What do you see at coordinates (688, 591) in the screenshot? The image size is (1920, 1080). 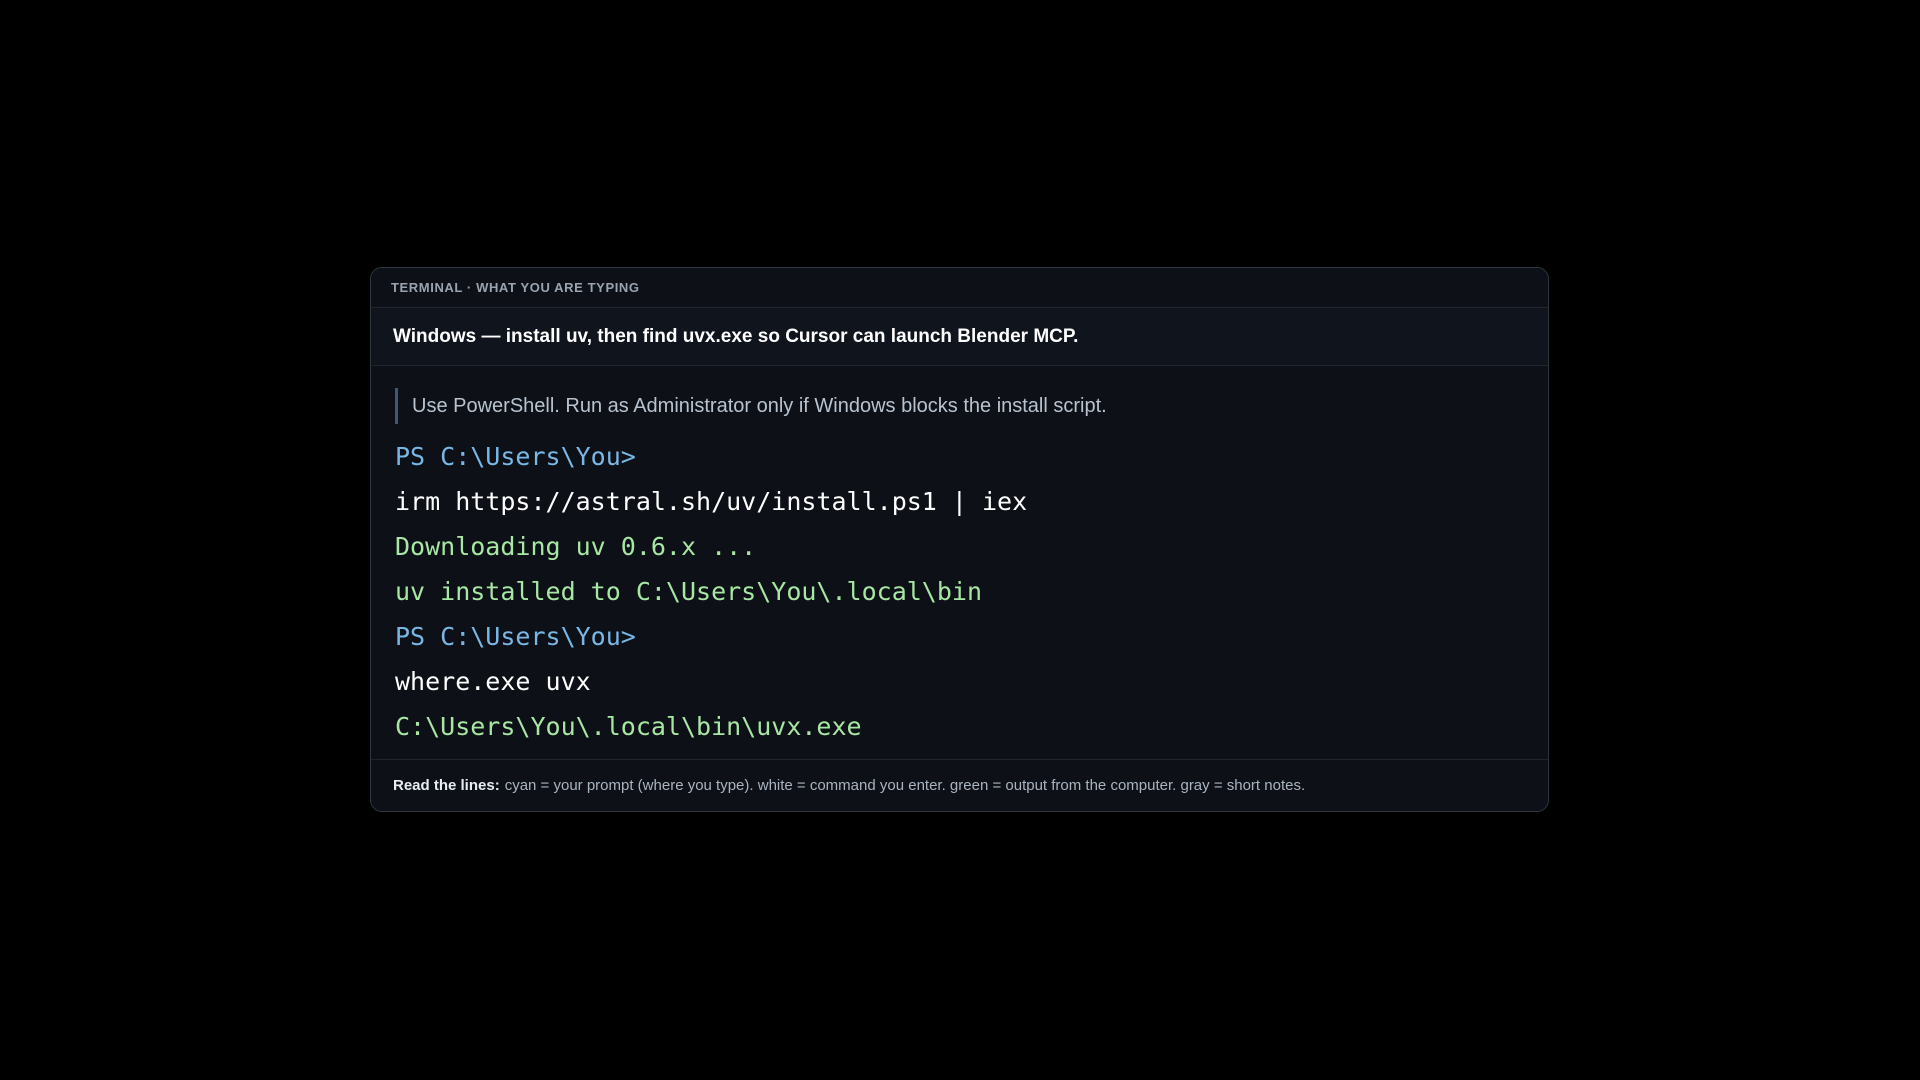 I see `terminal-line-output: uv installed to C:\Users\You\.local\bin` at bounding box center [688, 591].